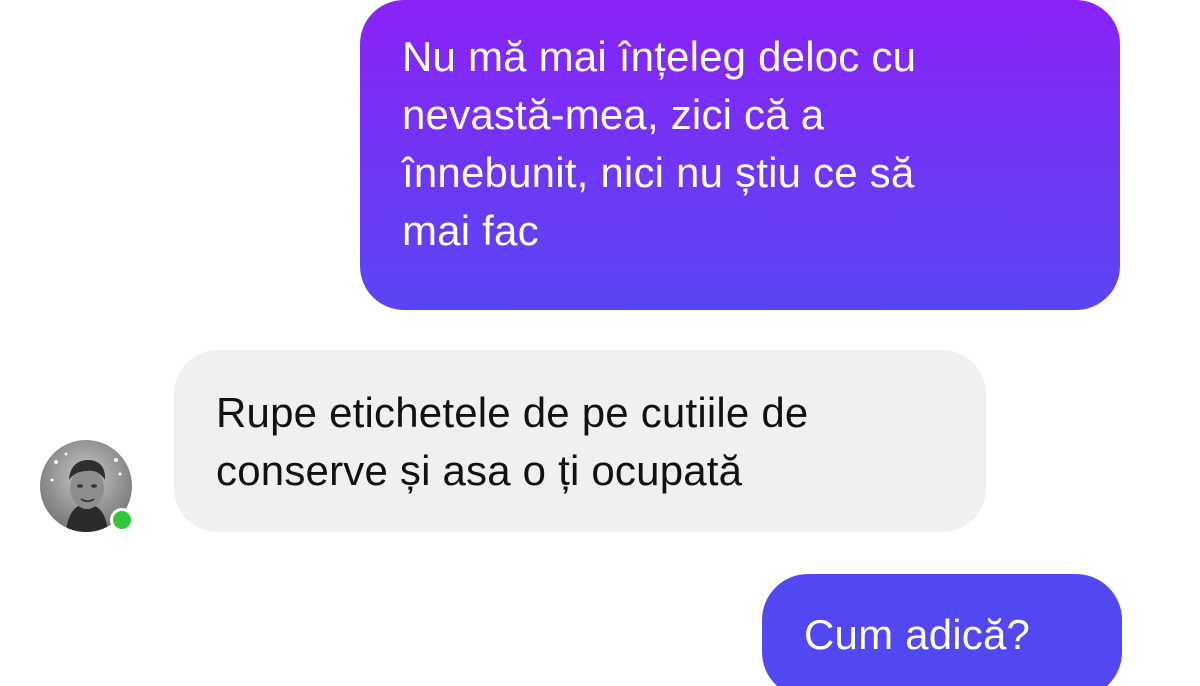 The height and width of the screenshot is (686, 1200). What do you see at coordinates (479, 470) in the screenshot?
I see `message-text-line: conserve și asa o ți ocupată` at bounding box center [479, 470].